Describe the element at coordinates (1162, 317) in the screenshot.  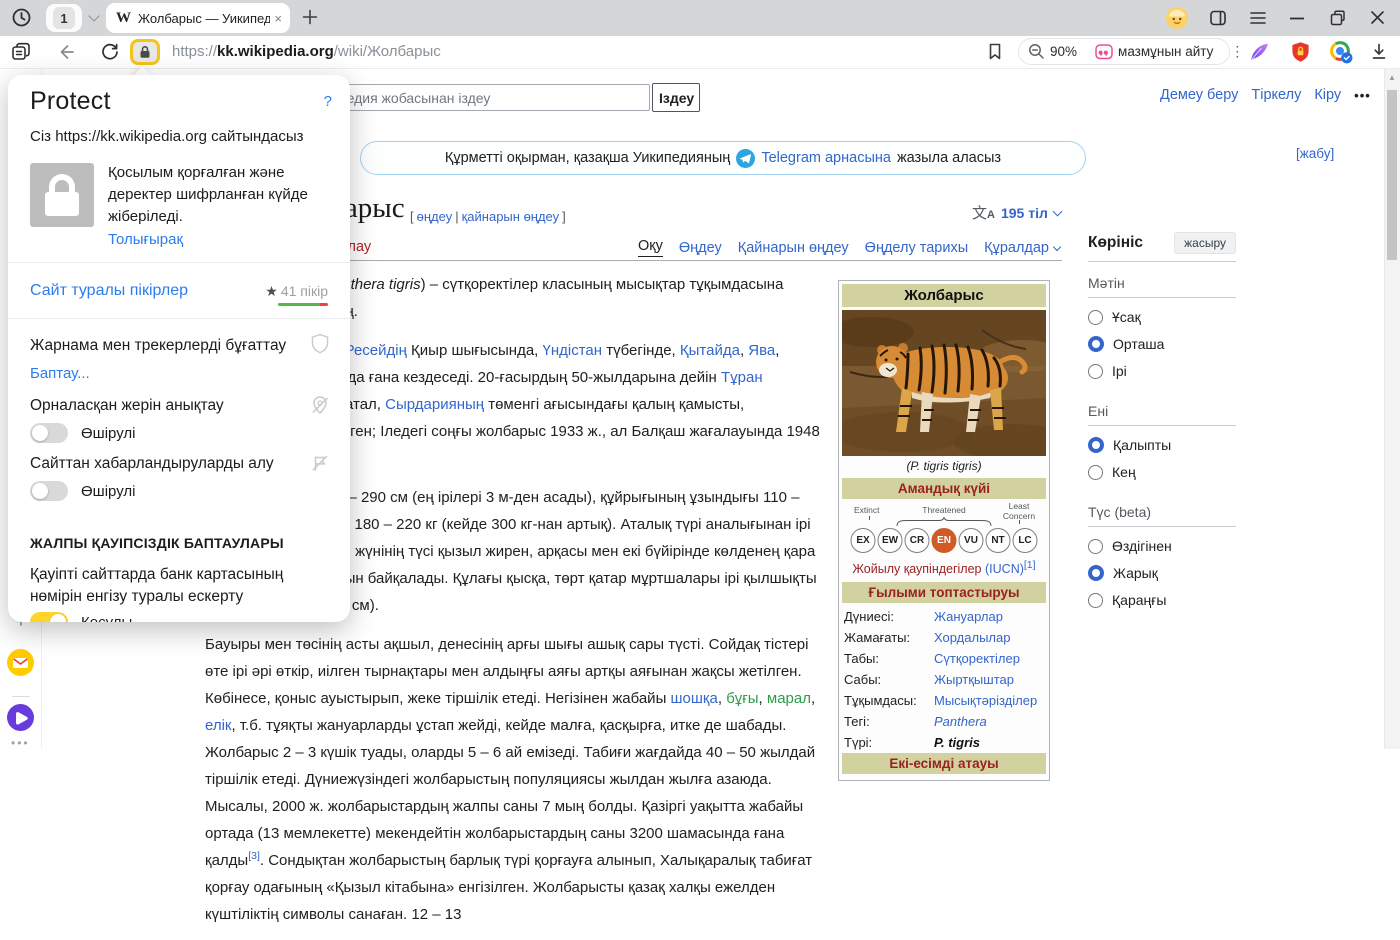
I see `appearance-option-Ұсақ: Ұсақ` at that location.